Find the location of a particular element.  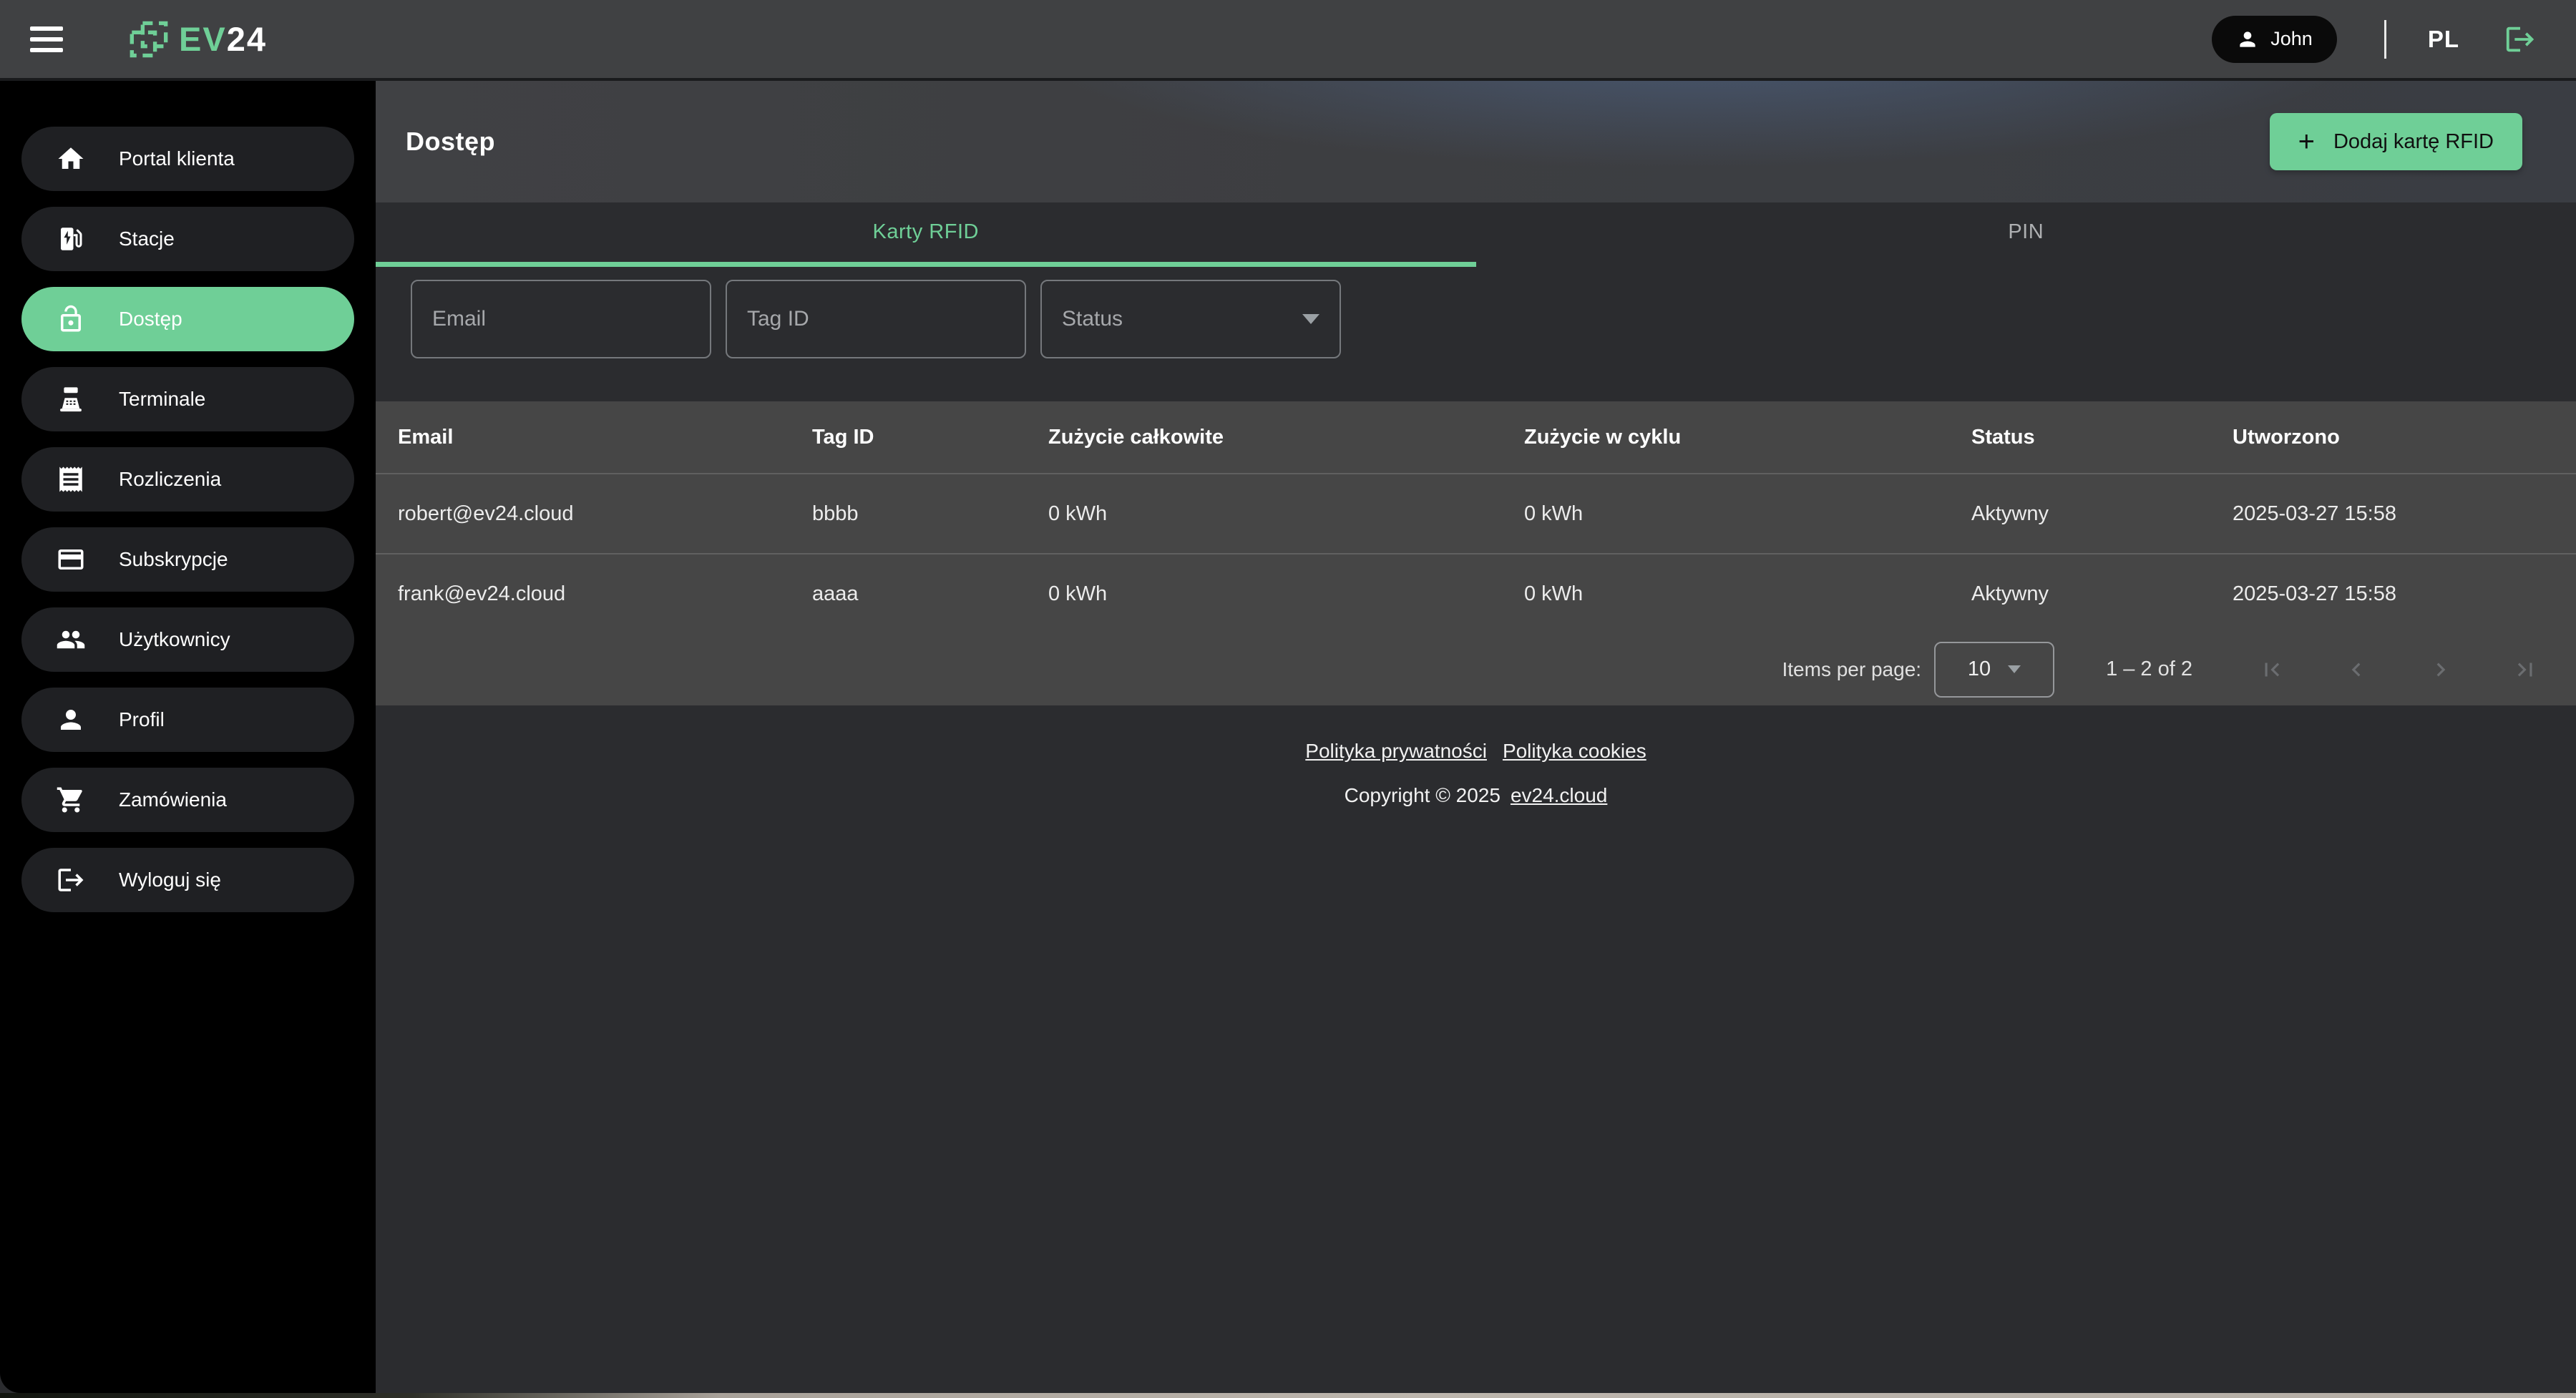

bottom-edge-strip is located at coordinates (1288, 1395).